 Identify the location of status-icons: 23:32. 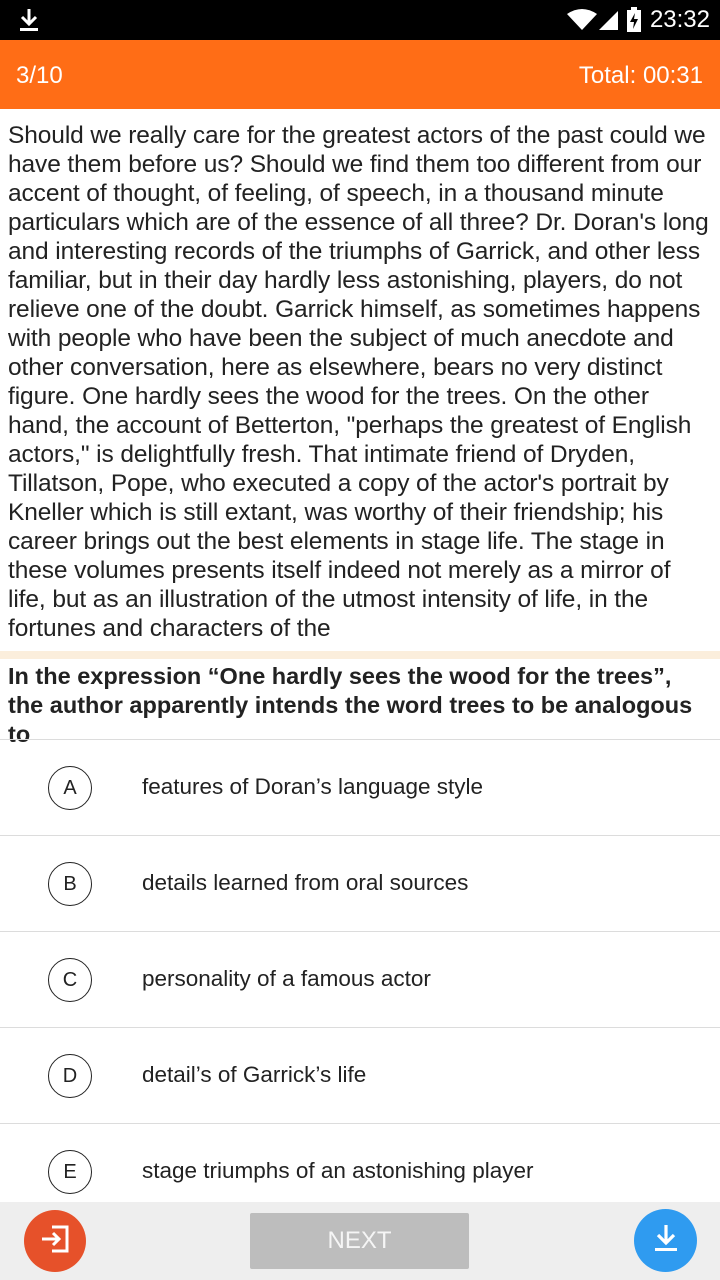
(638, 20).